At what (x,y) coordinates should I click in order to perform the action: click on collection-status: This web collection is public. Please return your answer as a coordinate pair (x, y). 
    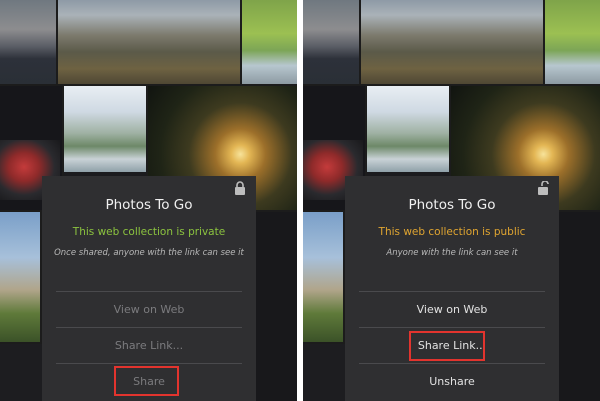
    Looking at the image, I should click on (452, 232).